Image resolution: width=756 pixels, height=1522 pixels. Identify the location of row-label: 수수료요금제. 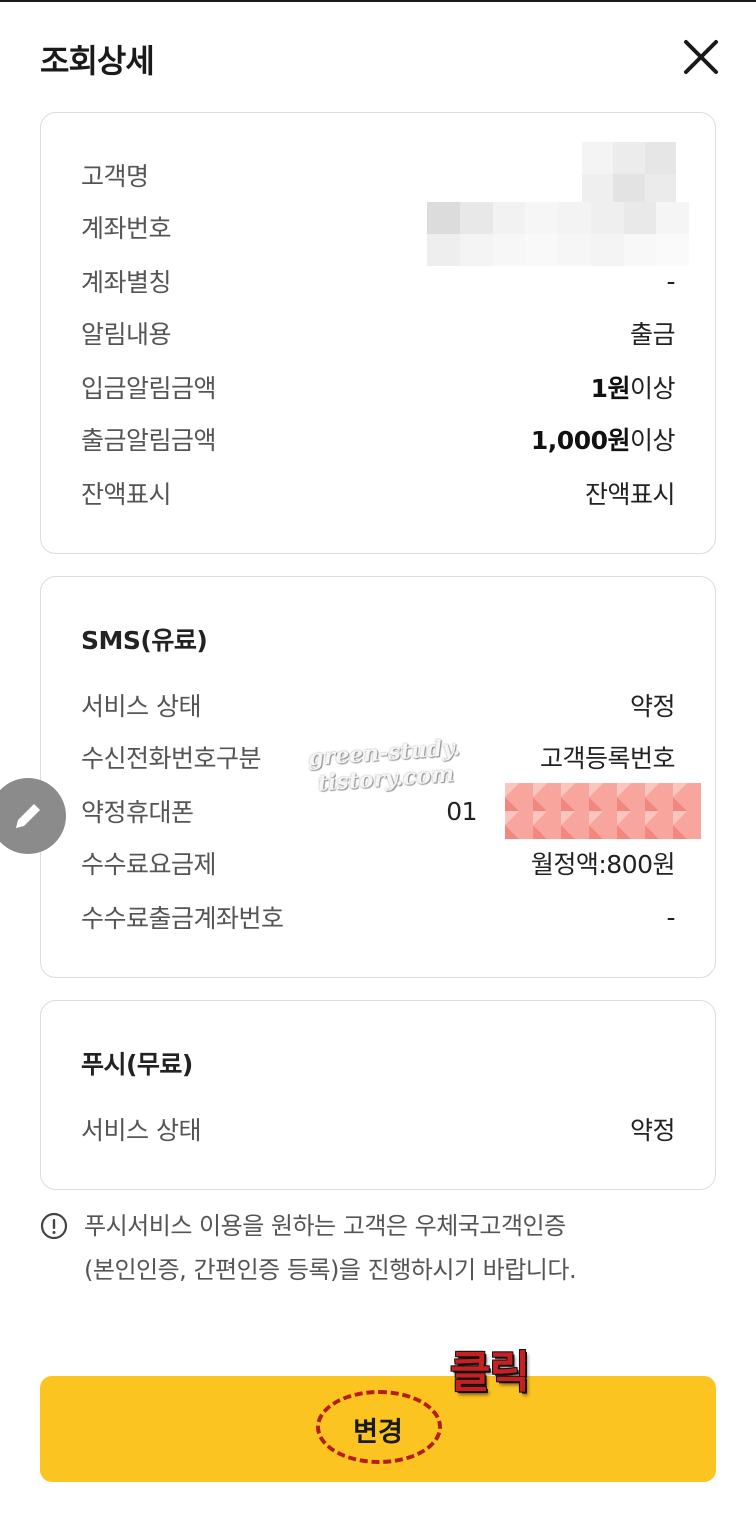
(149, 864).